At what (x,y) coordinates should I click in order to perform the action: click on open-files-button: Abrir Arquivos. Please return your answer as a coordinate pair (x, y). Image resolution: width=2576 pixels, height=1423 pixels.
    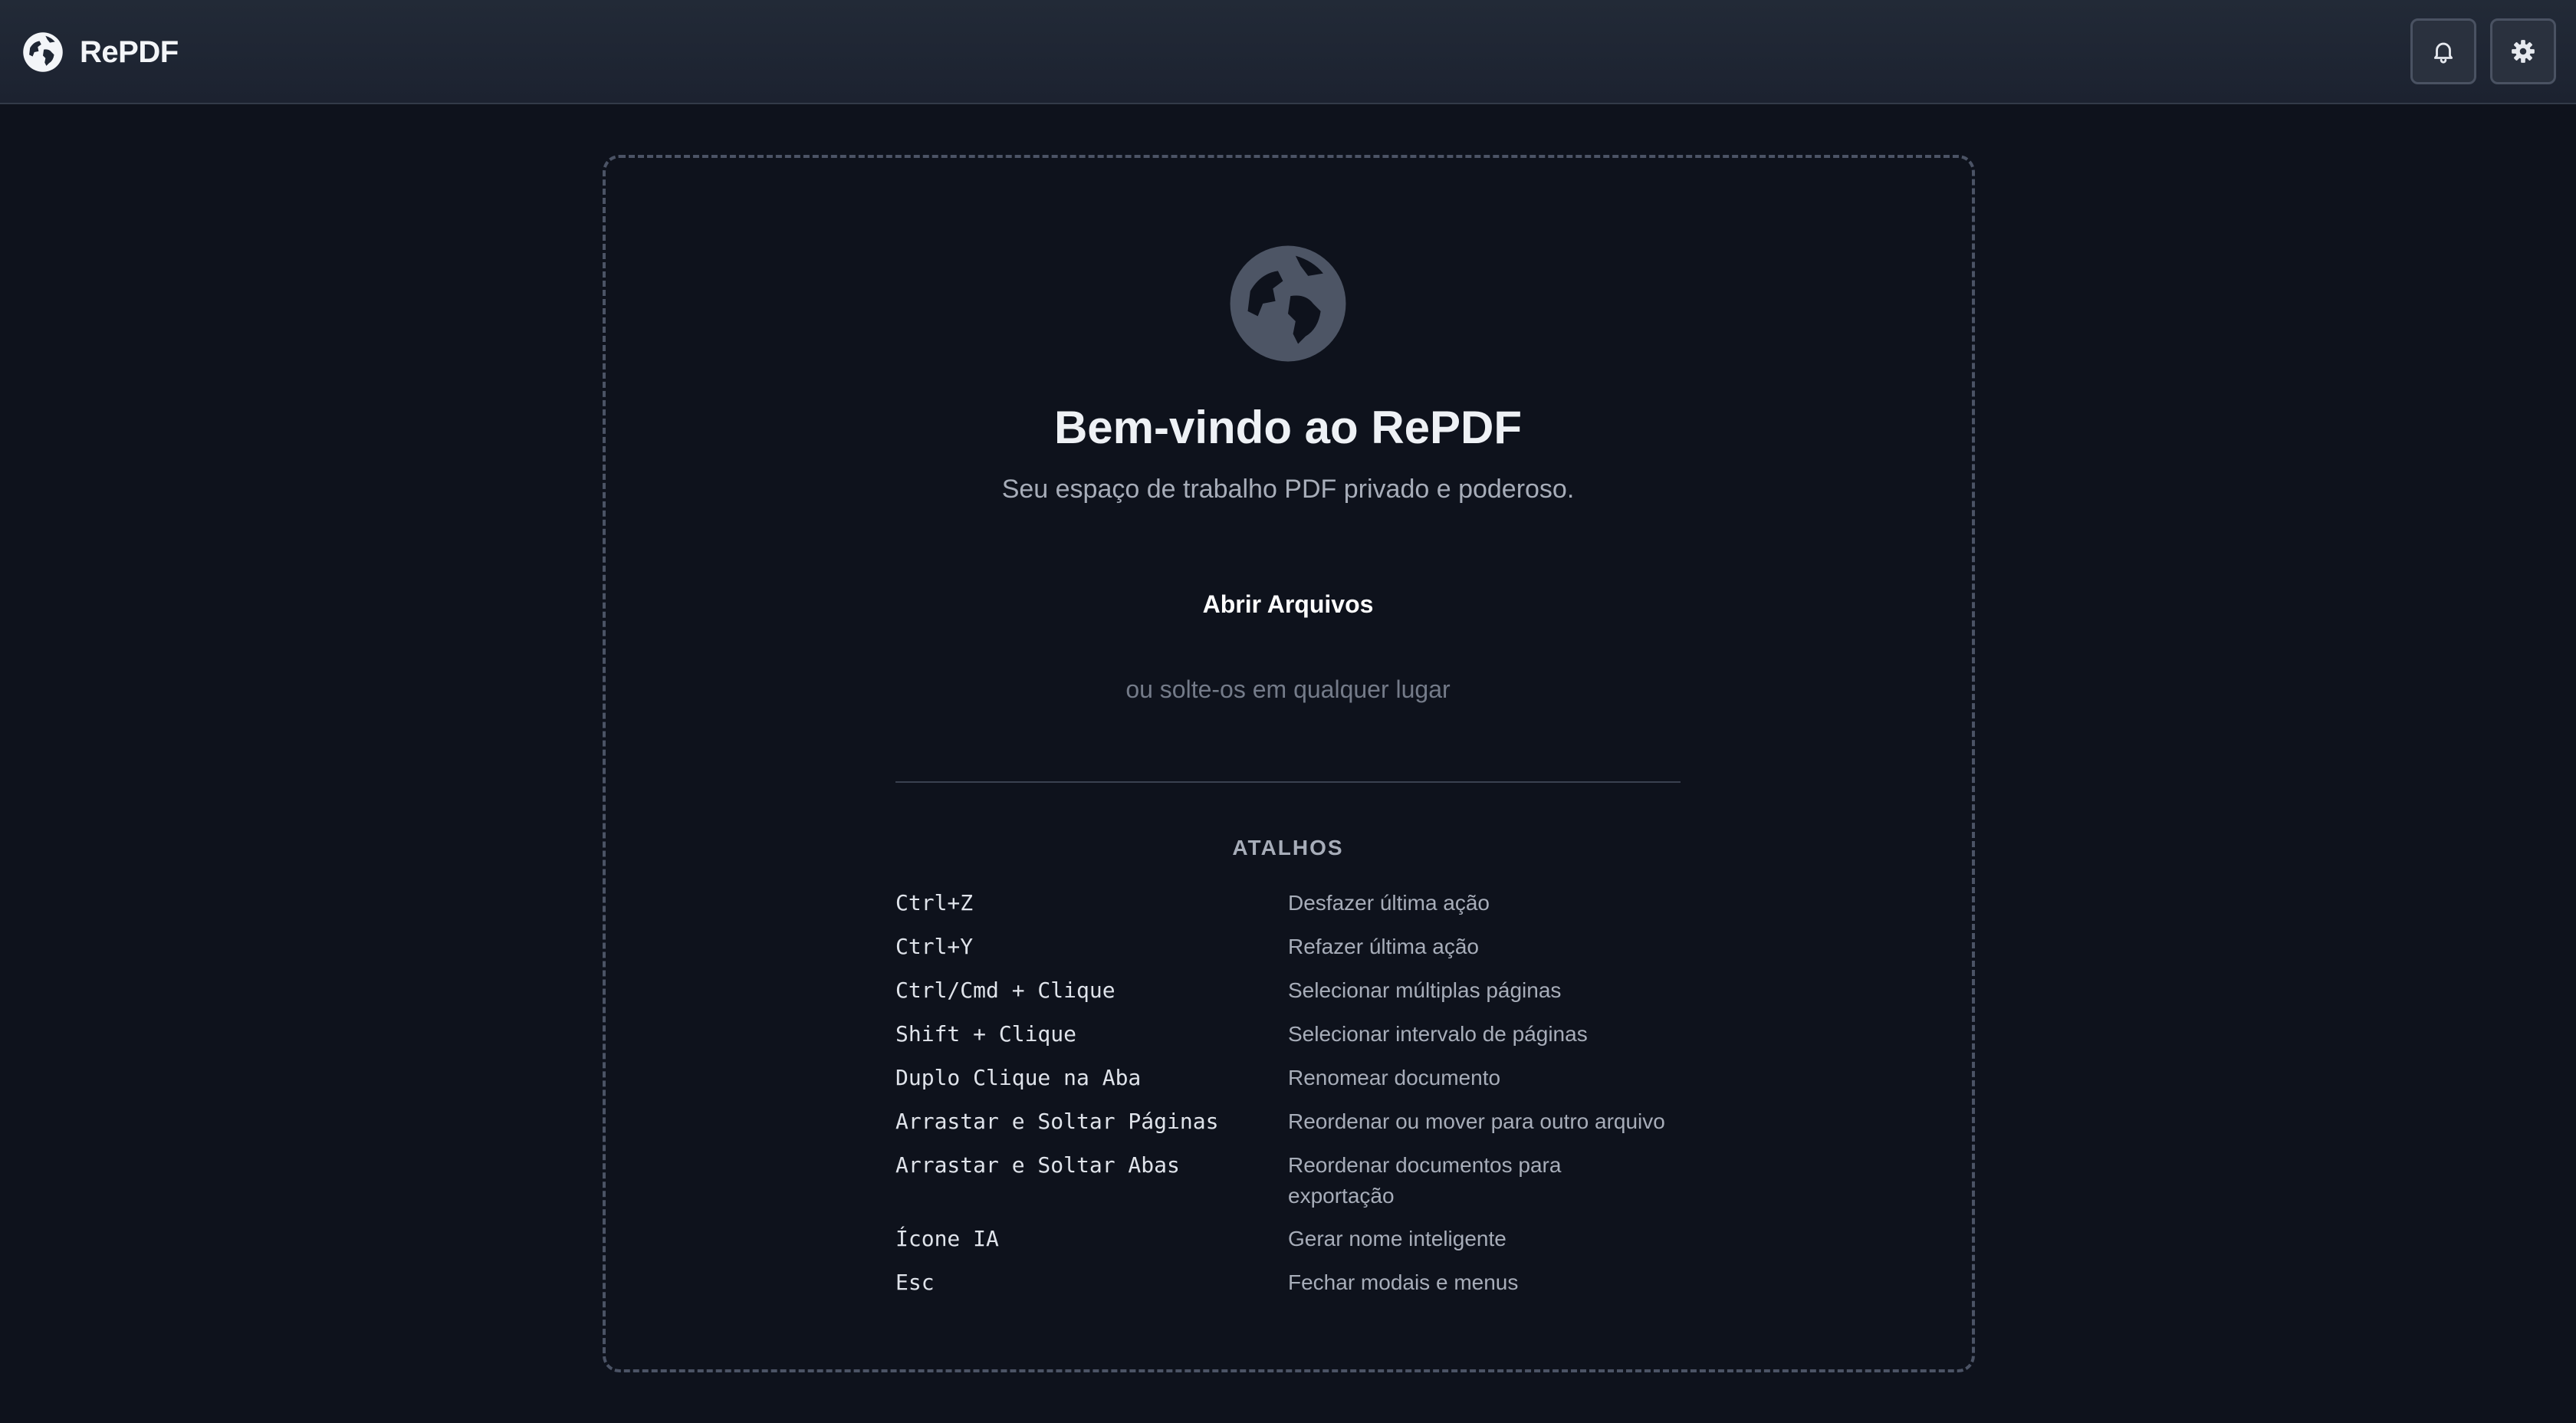
    Looking at the image, I should click on (1288, 604).